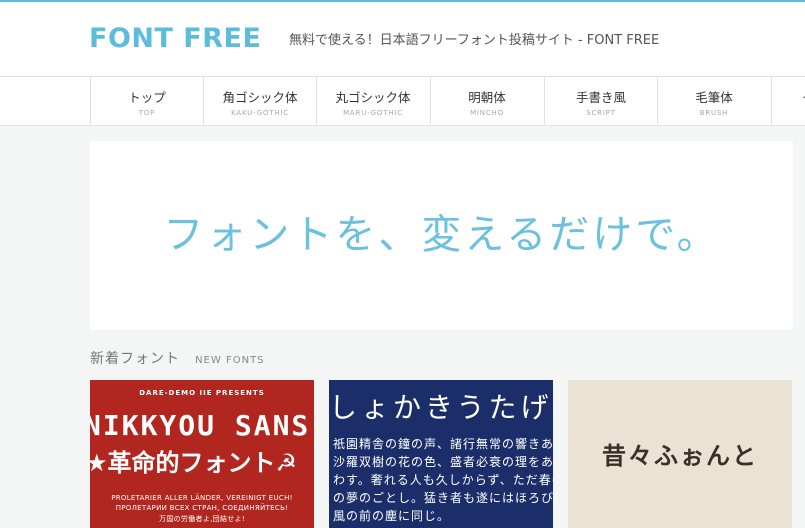 The image size is (805, 528). I want to click on new-fonts-subtitle: NEW FONTS, so click(230, 360).